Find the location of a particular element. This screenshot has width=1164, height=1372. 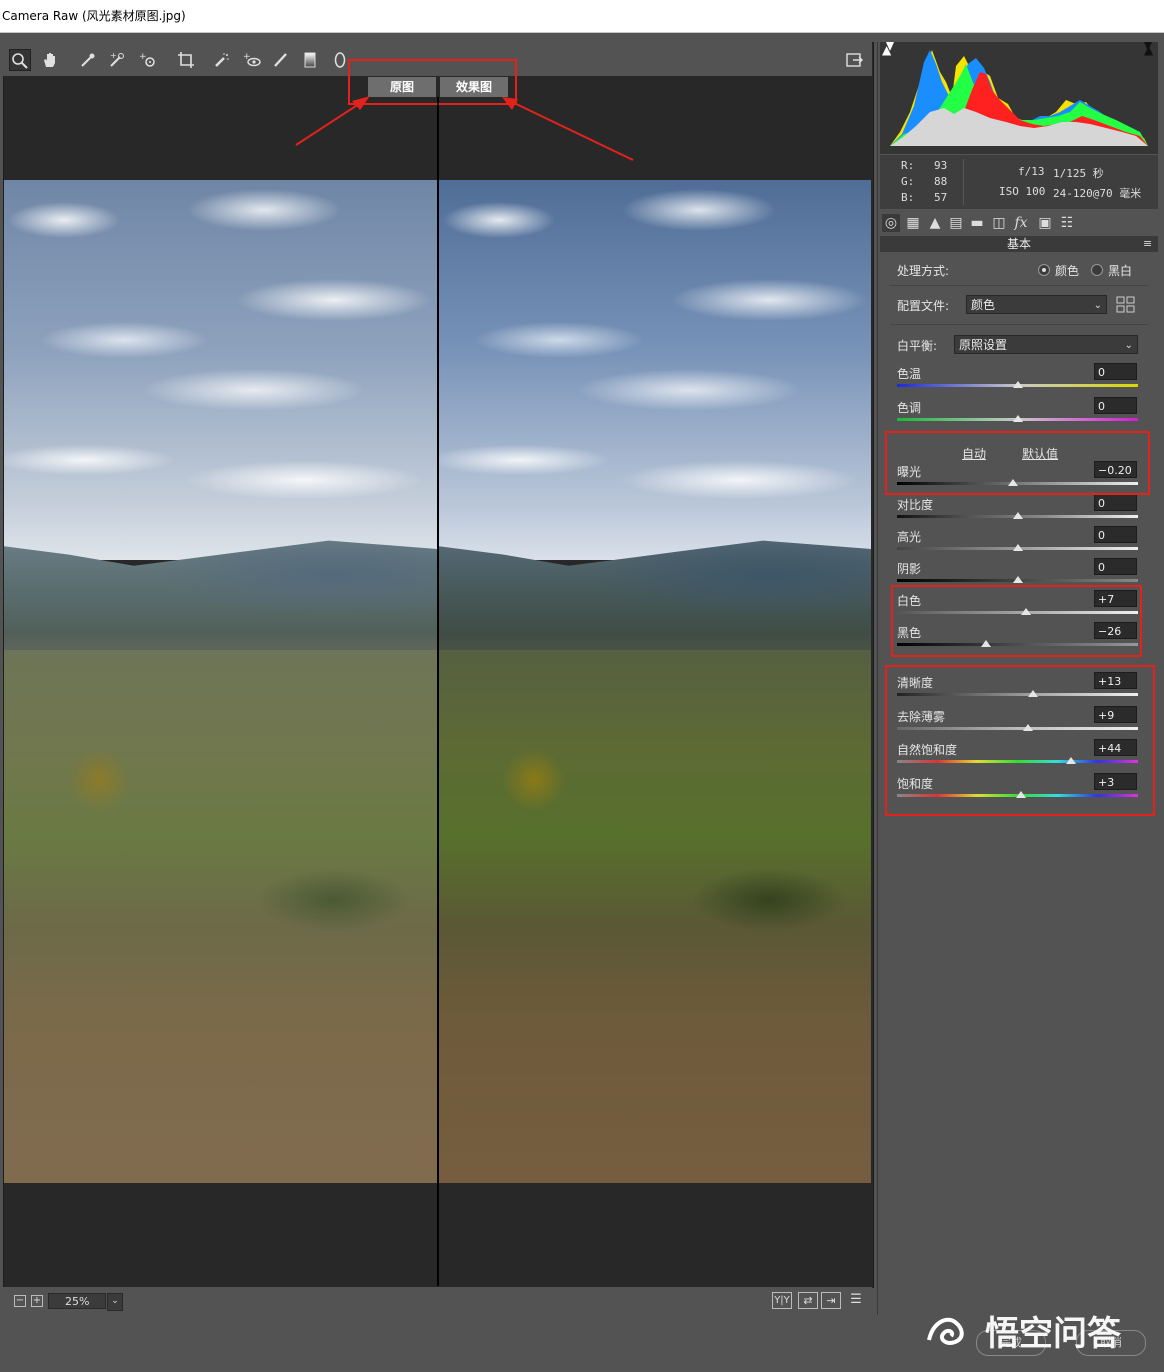

treatment-bw-radio is located at coordinates (1097, 270).